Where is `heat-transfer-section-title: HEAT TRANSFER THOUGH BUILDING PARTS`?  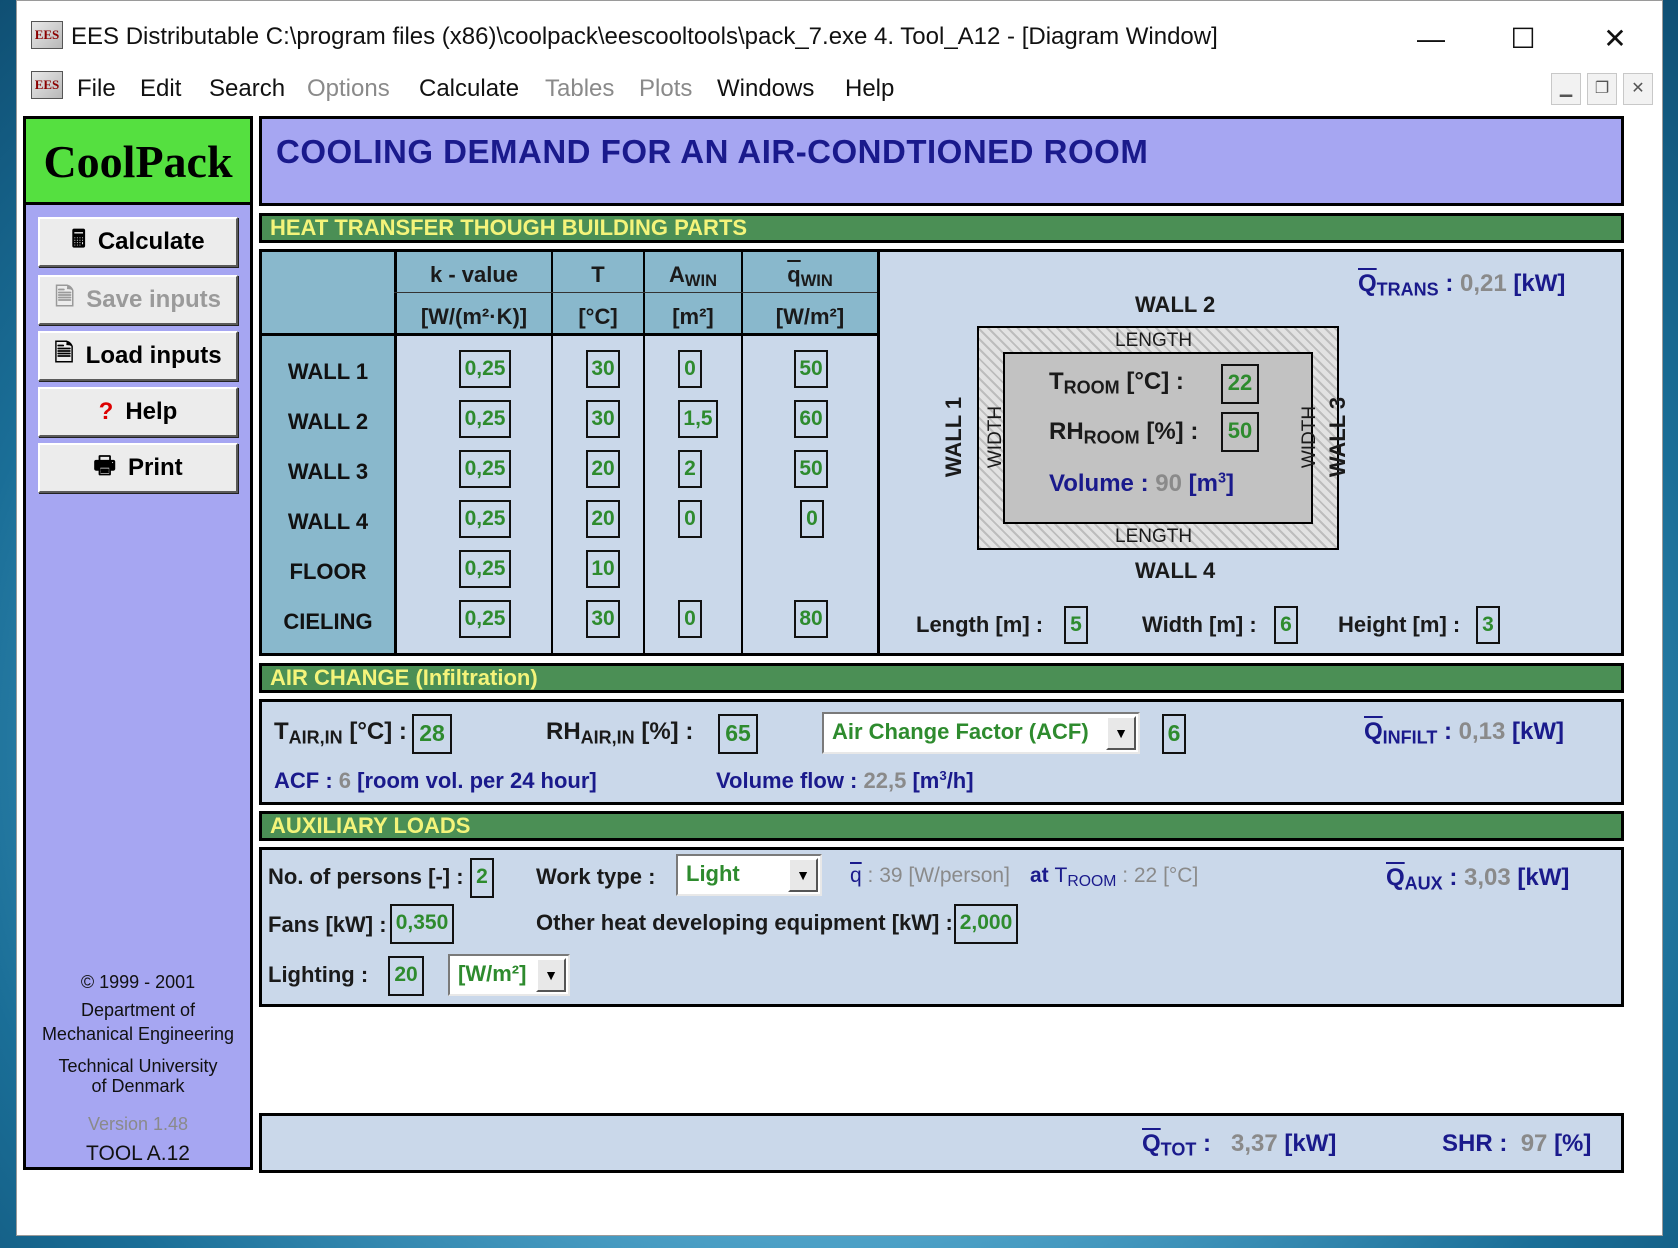 heat-transfer-section-title: HEAT TRANSFER THOUGH BUILDING PARTS is located at coordinates (941, 228).